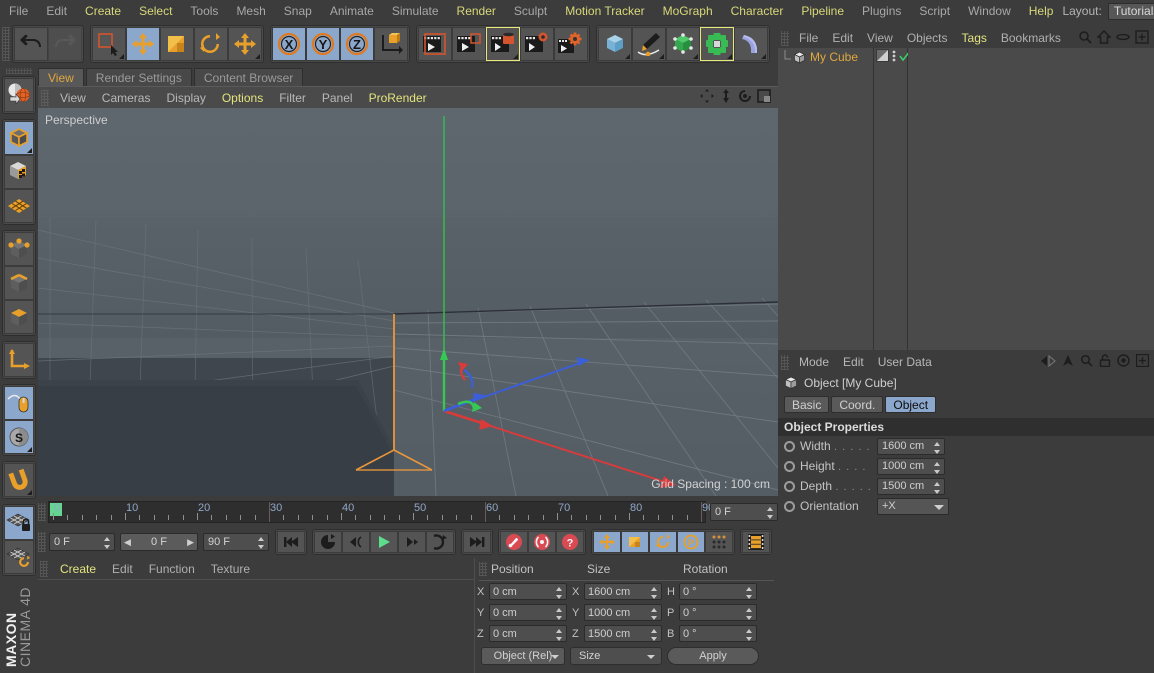 The height and width of the screenshot is (673, 1154). I want to click on workplane-button: S, so click(19, 437).